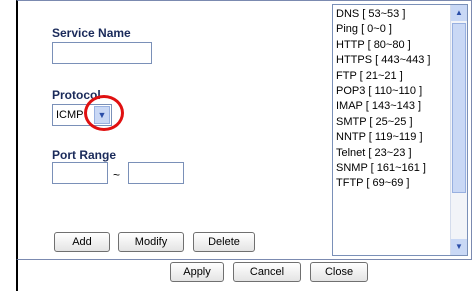 Image resolution: width=472 pixels, height=291 pixels. Describe the element at coordinates (392, 91) in the screenshot. I see `list-item: POP3 [ 110~110 ]` at that location.